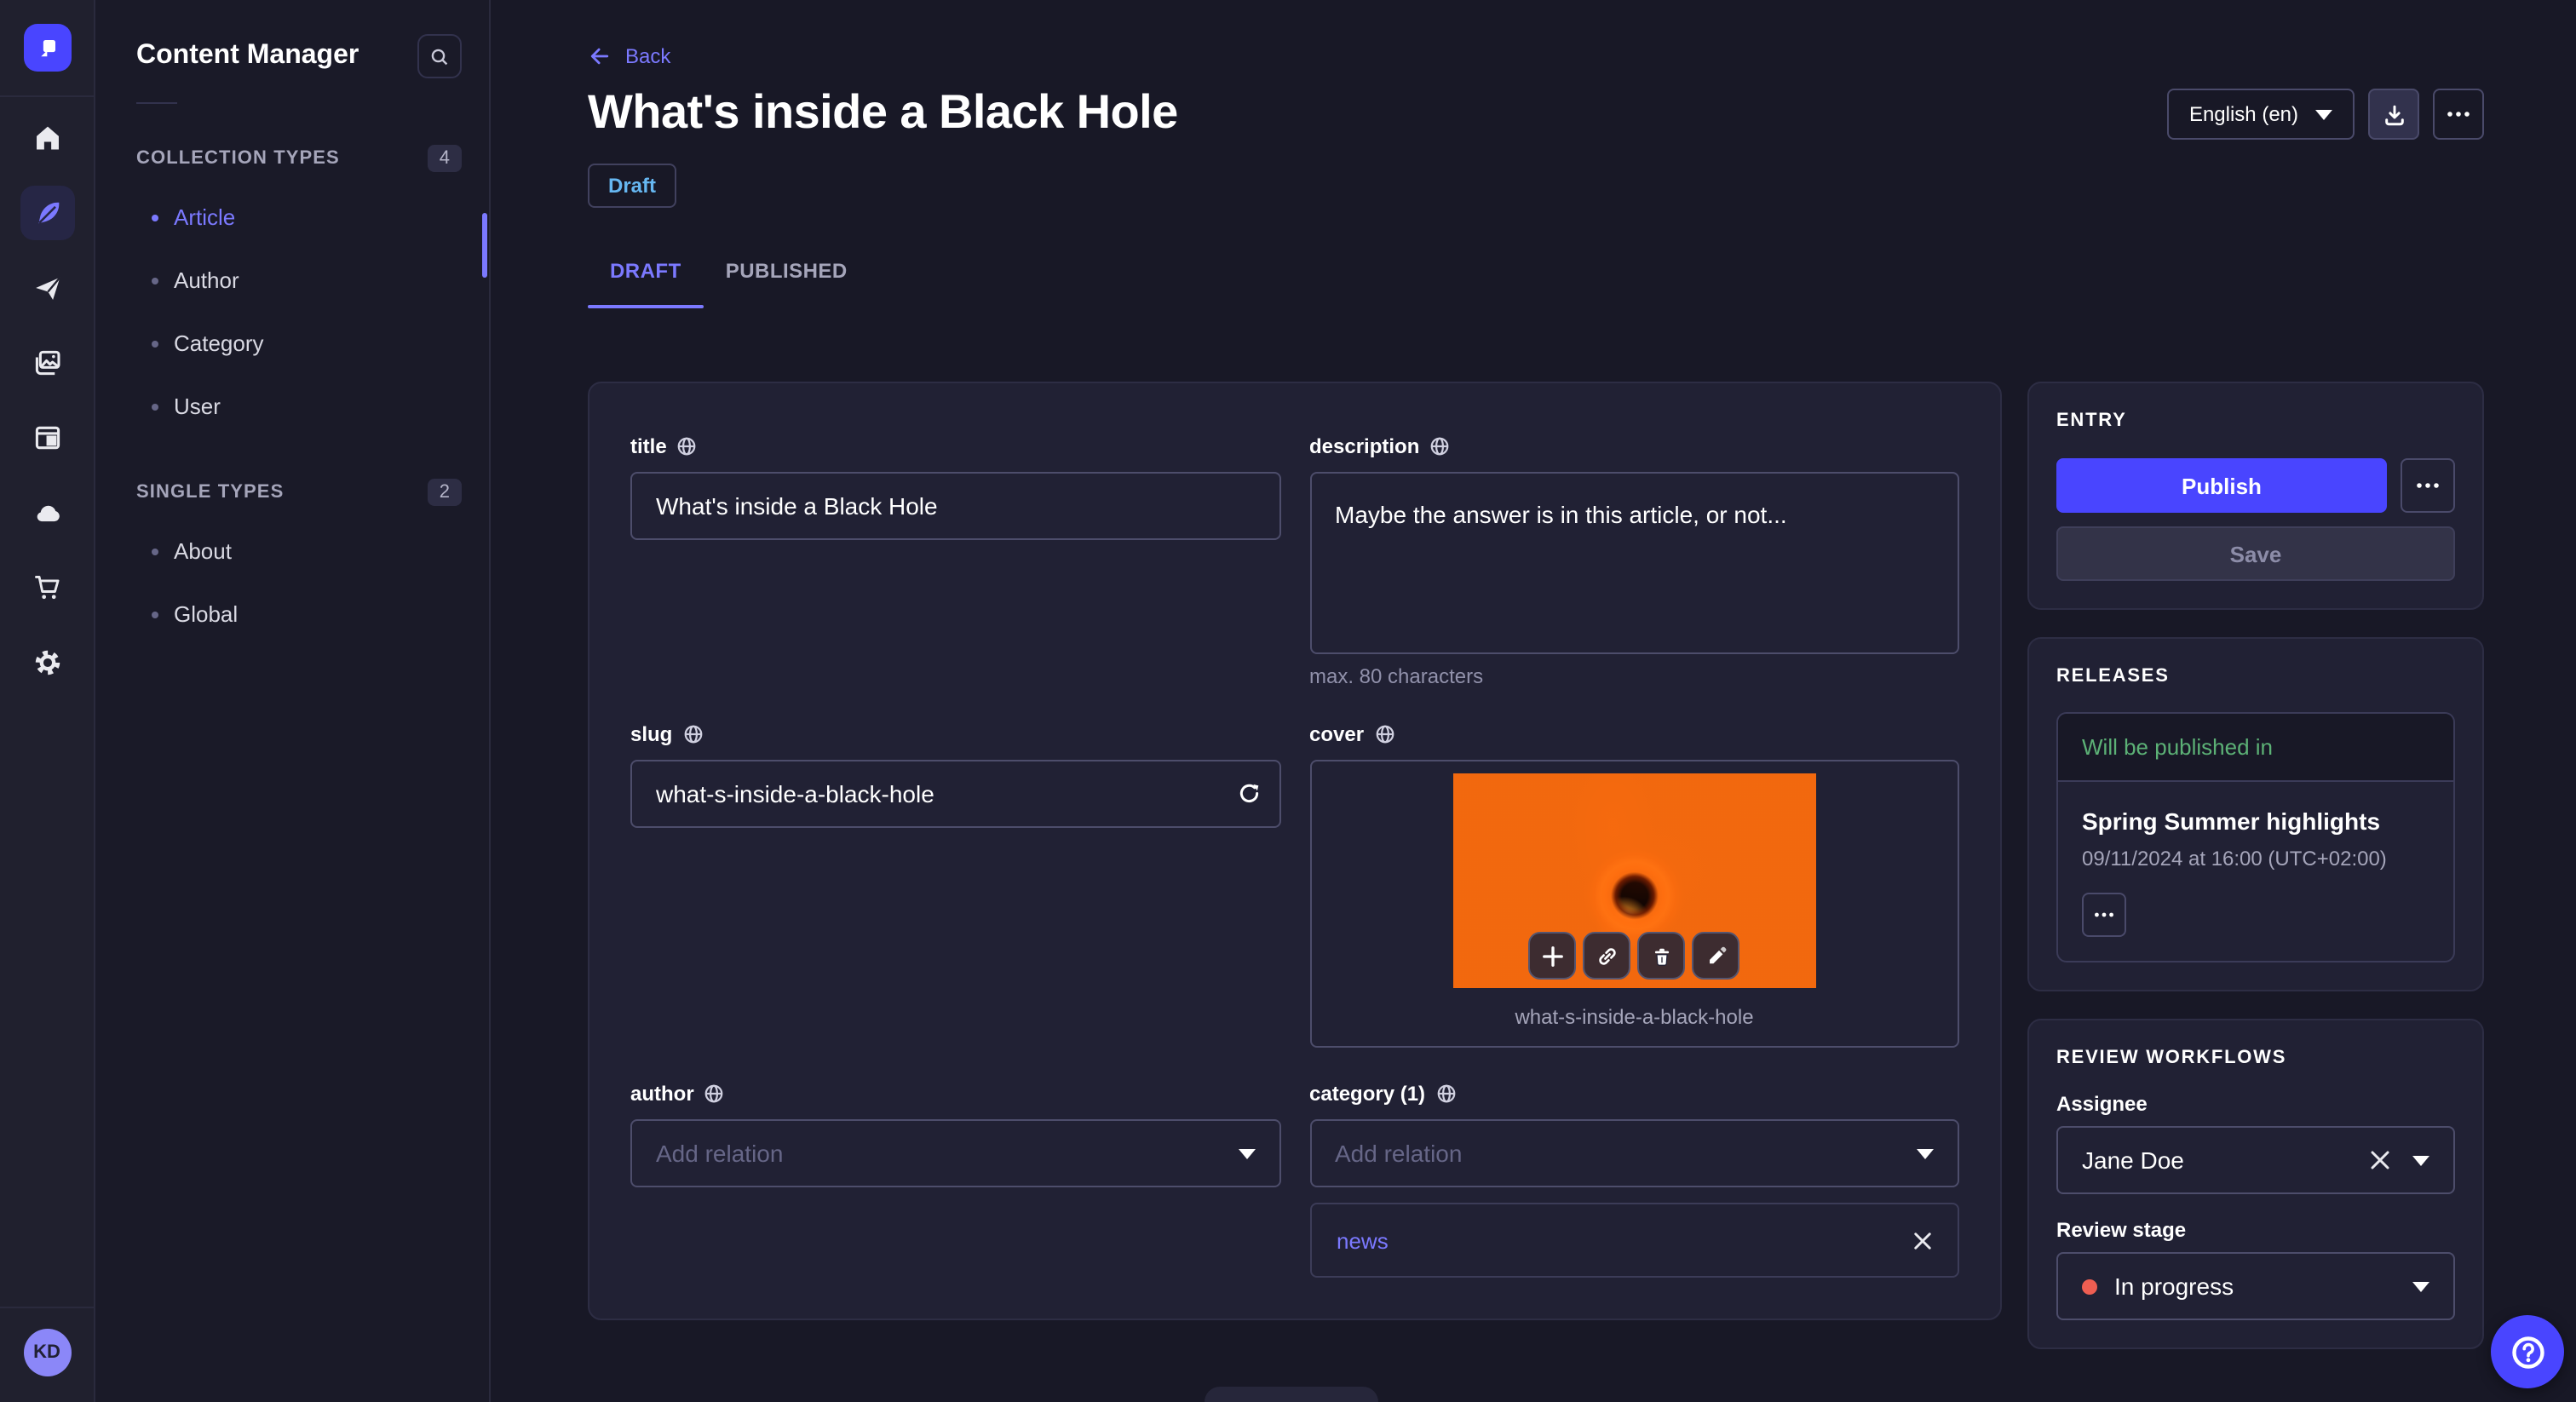 The height and width of the screenshot is (1402, 2576). I want to click on publish-button: Publish, so click(2222, 486).